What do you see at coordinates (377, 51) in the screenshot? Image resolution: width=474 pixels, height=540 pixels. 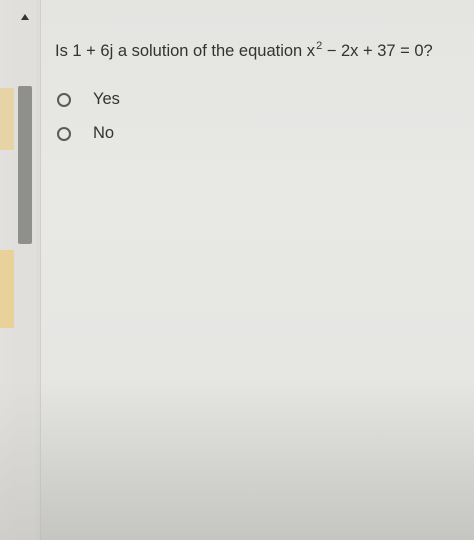 I see `question-suffix: − 2x + 37 = 0?` at bounding box center [377, 51].